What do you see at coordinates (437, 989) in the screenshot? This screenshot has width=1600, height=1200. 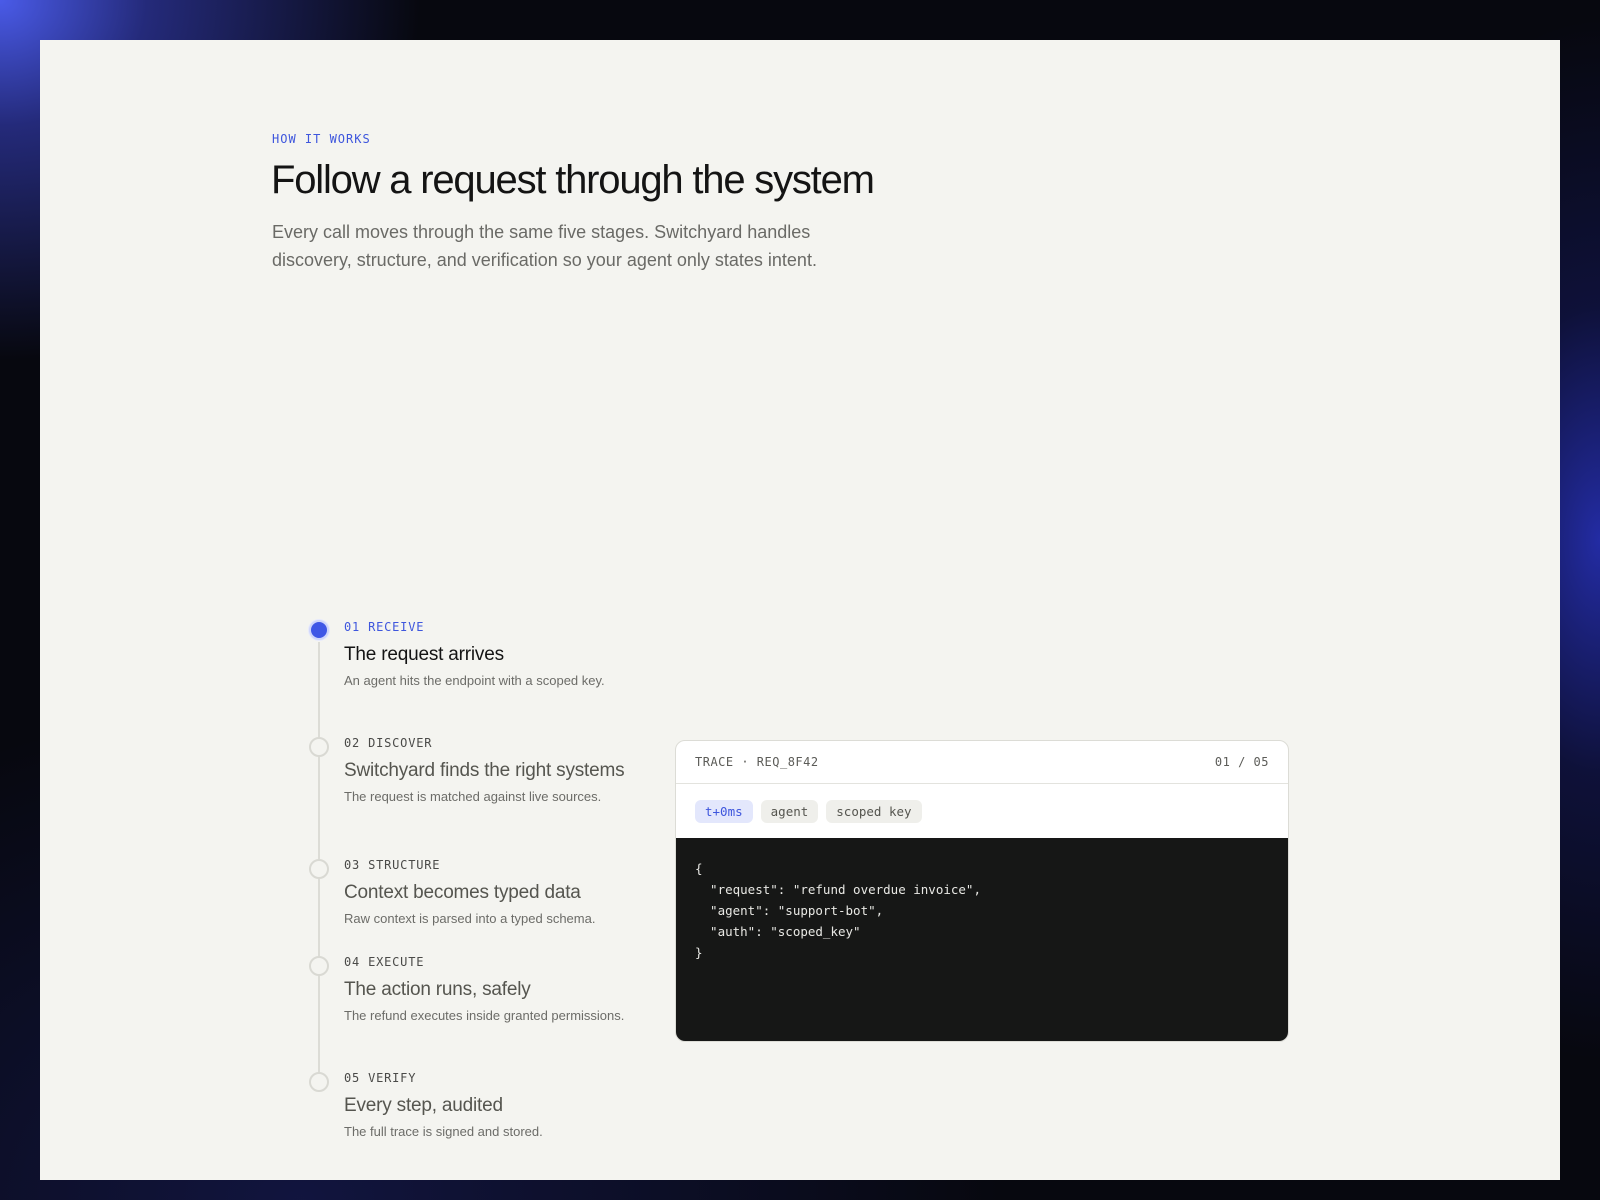 I see `step-title: The action runs, safely` at bounding box center [437, 989].